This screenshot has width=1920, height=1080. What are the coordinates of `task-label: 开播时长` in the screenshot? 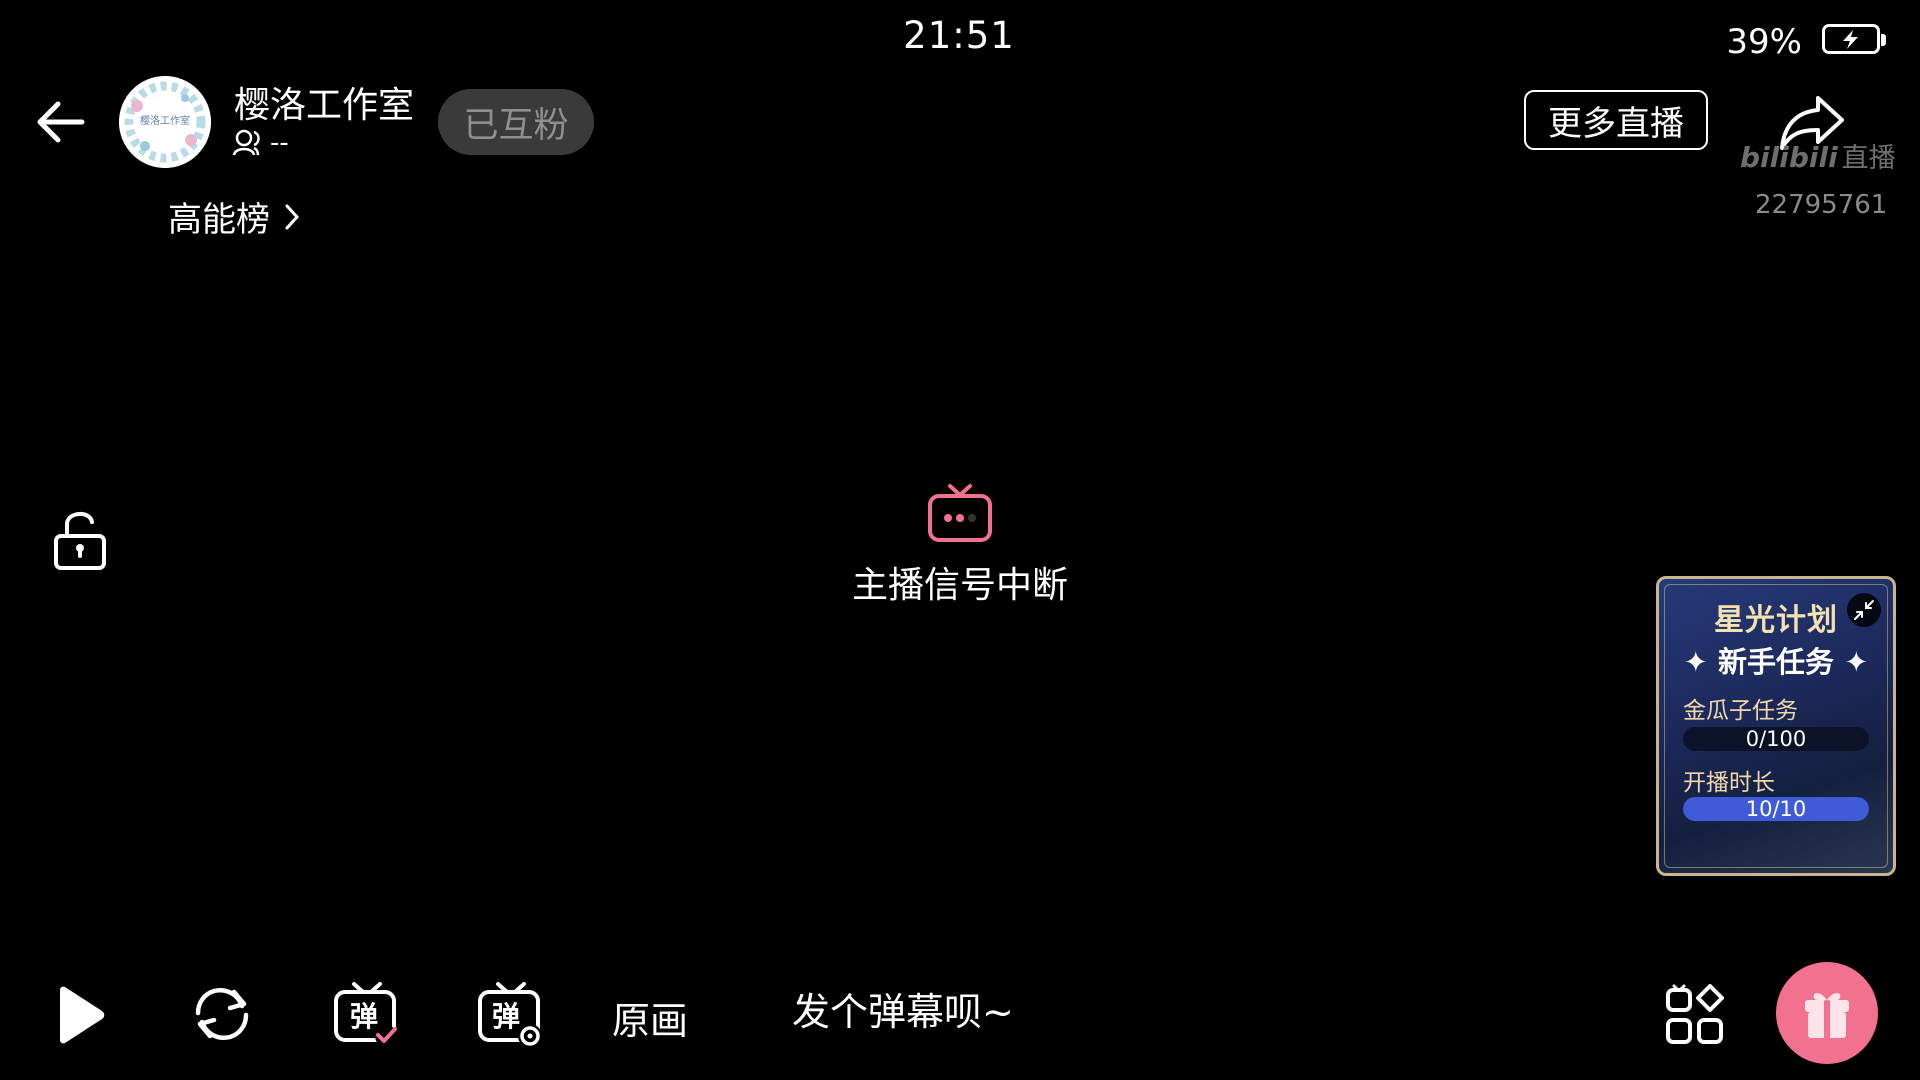 It's located at (1729, 783).